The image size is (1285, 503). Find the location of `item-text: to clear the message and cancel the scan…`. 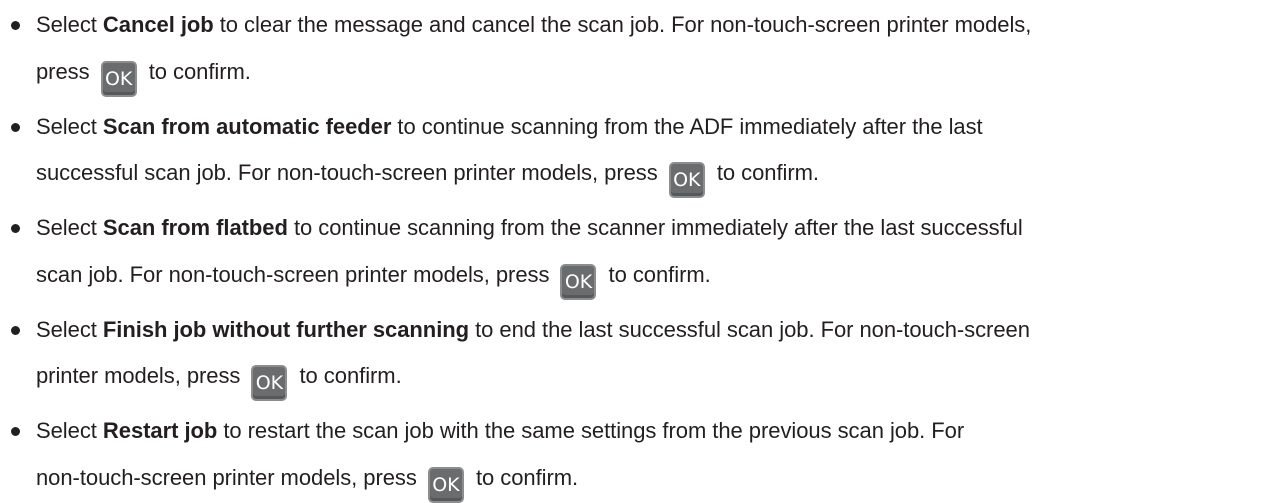

item-text: to clear the message and cancel the scan… is located at coordinates (622, 24).